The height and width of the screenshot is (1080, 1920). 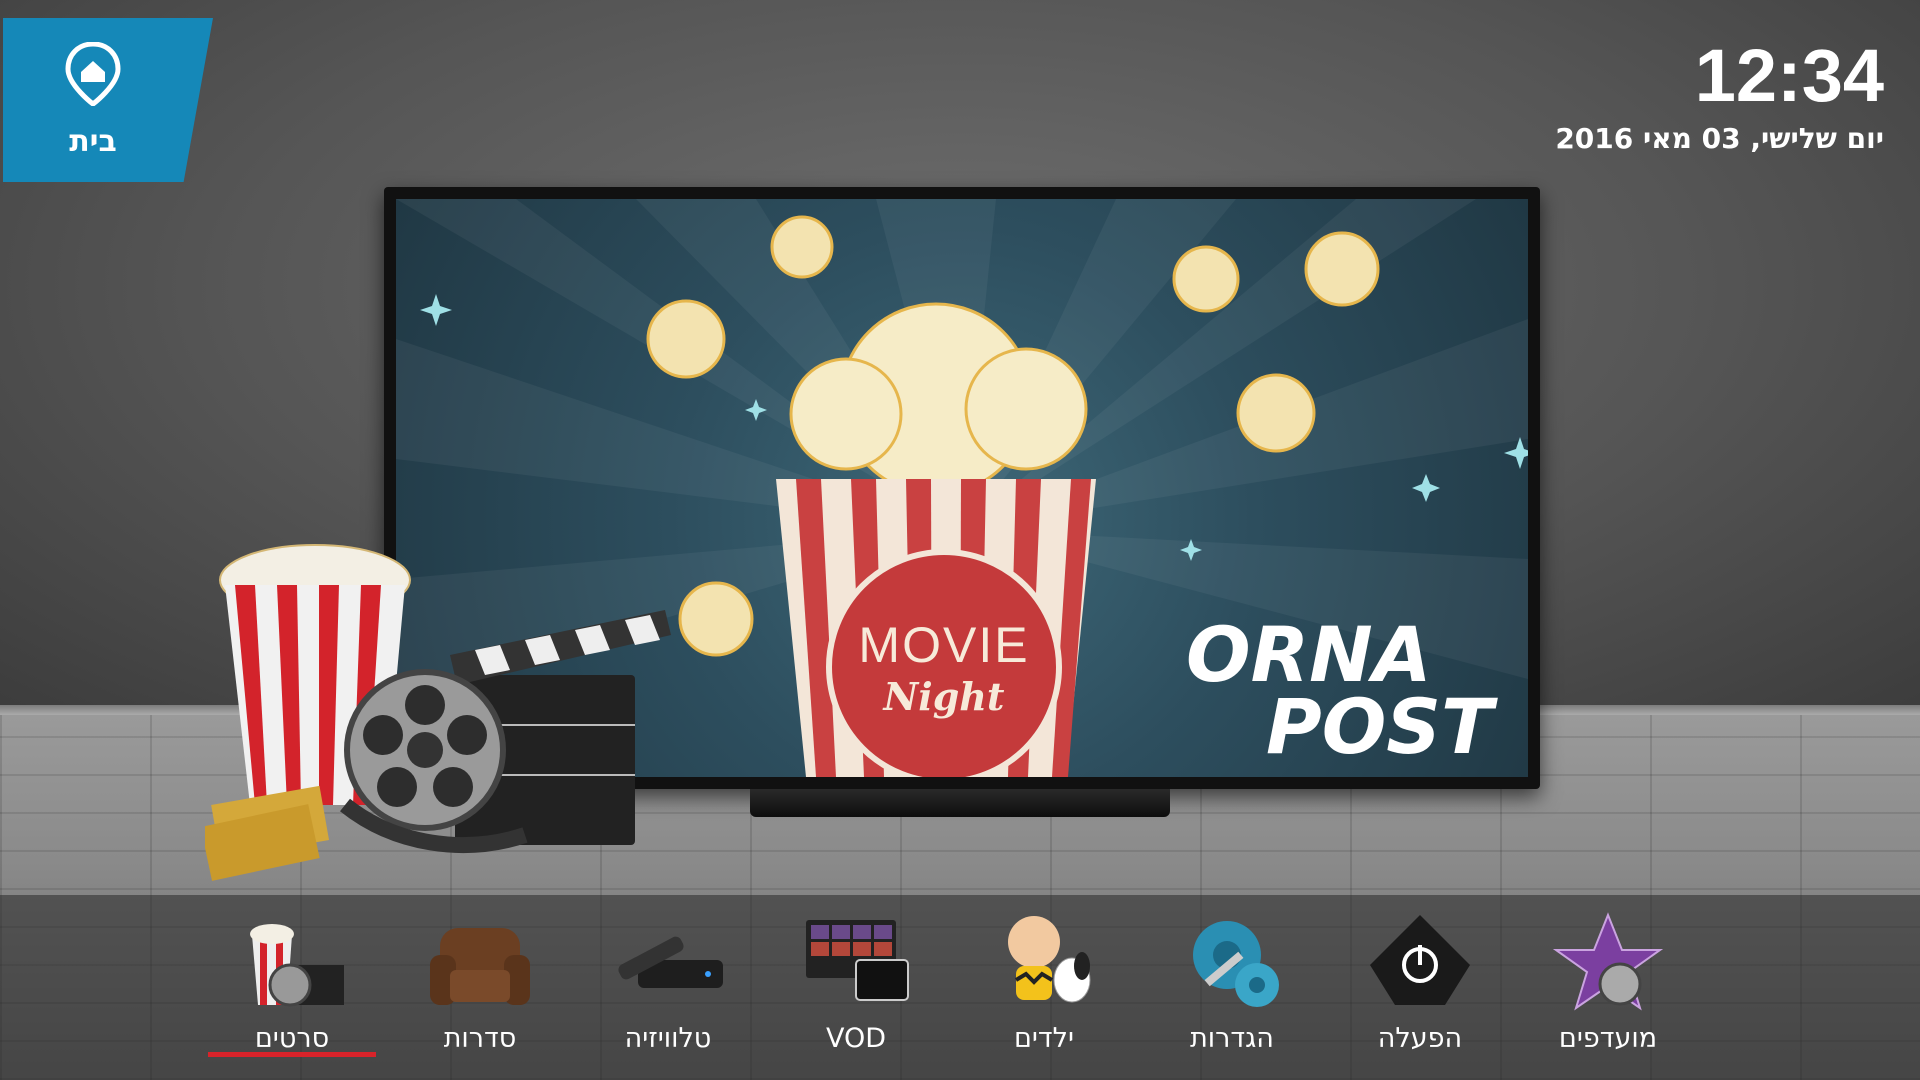 I want to click on armchair-icon, so click(x=480, y=966).